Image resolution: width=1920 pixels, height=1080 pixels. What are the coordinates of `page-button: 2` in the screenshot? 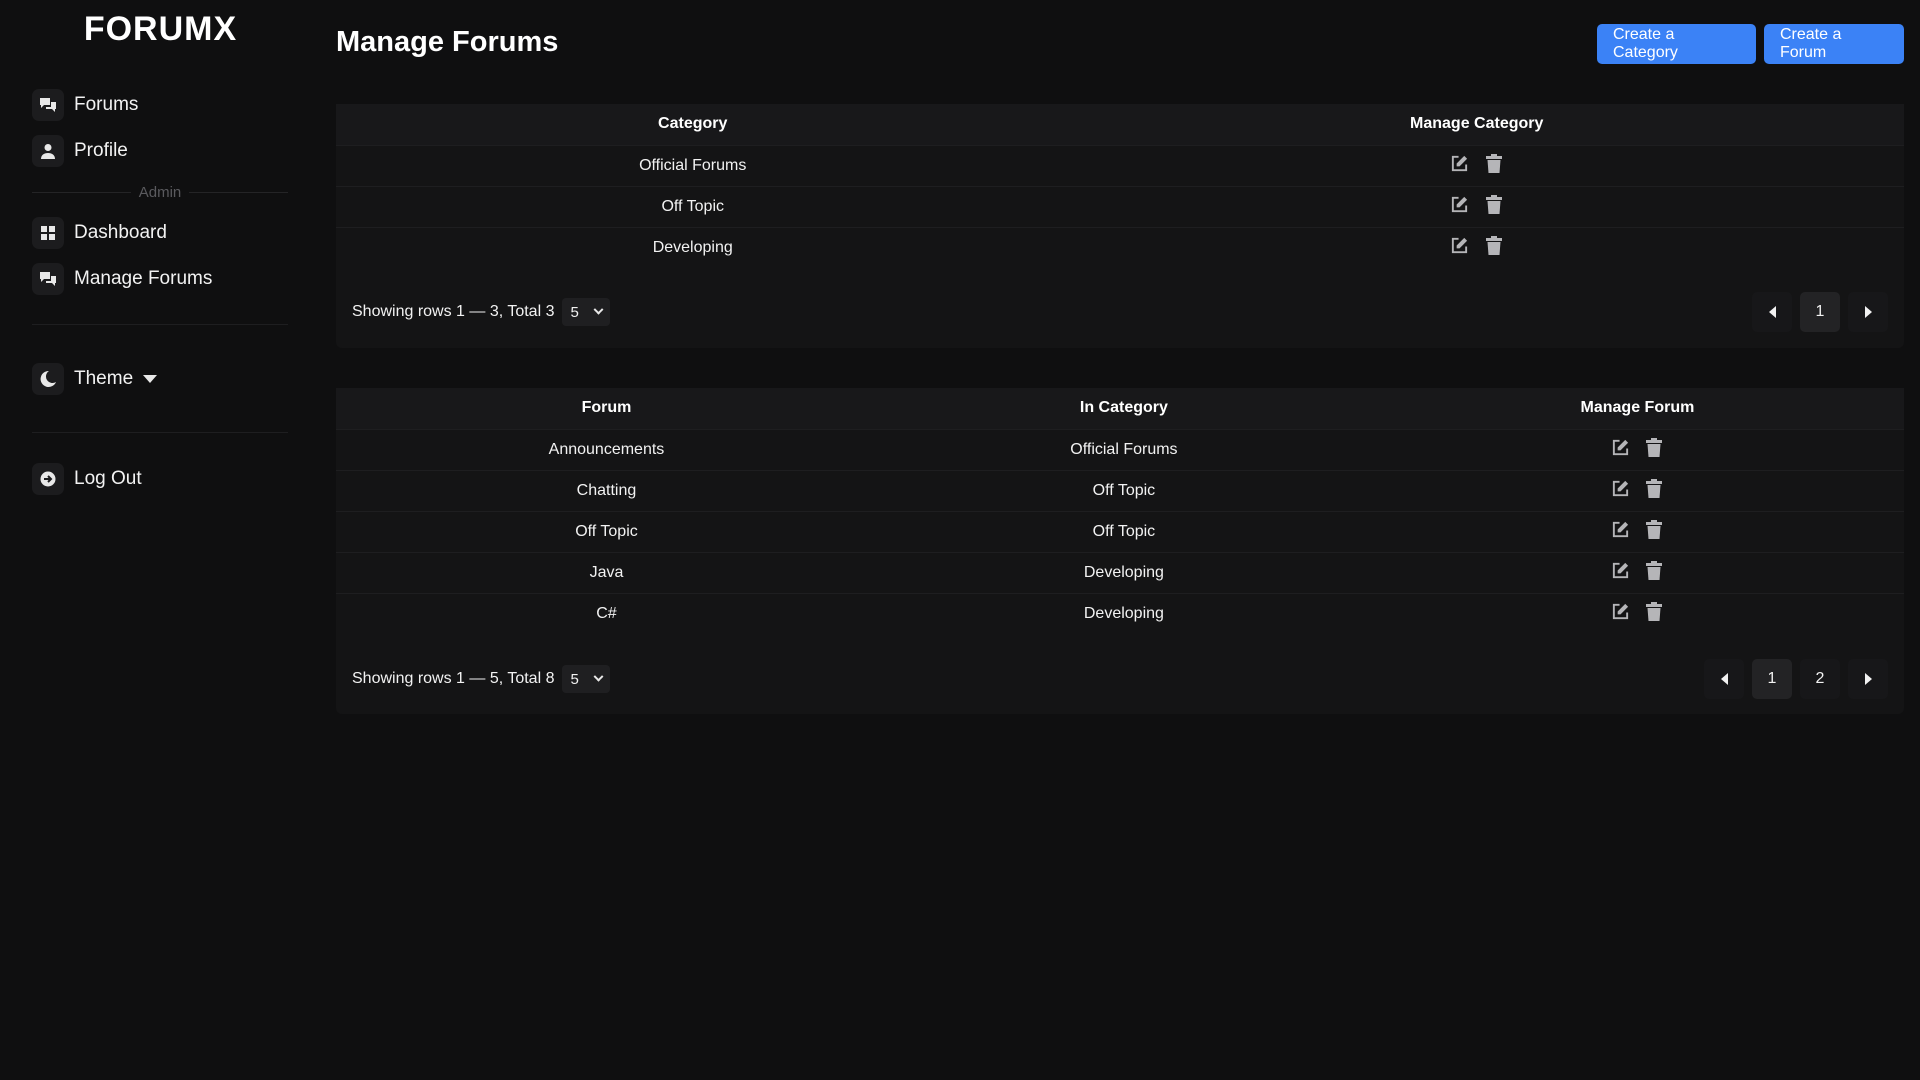 It's located at (1820, 679).